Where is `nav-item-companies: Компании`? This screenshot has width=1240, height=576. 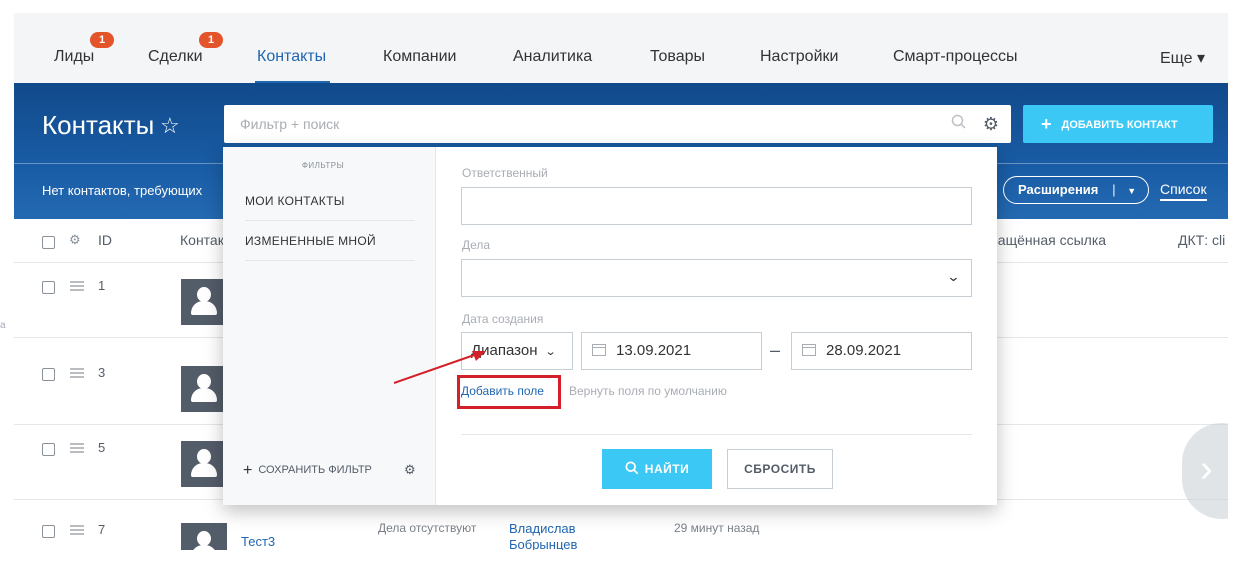 nav-item-companies: Компании is located at coordinates (420, 57).